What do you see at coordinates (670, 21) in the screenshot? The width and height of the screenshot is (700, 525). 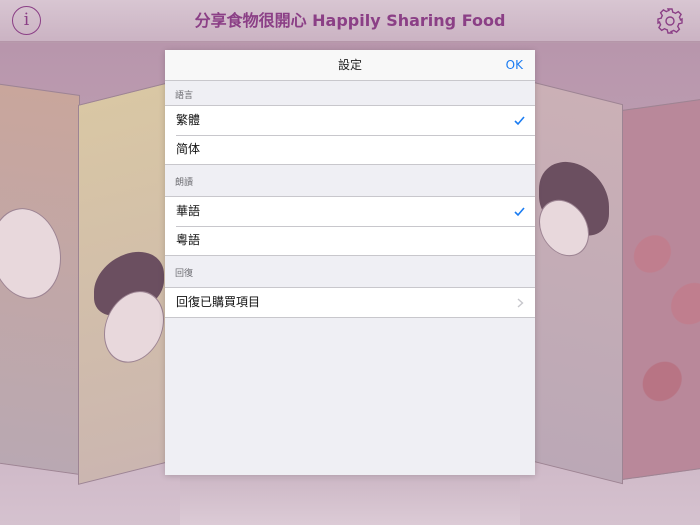 I see `gear-icon` at bounding box center [670, 21].